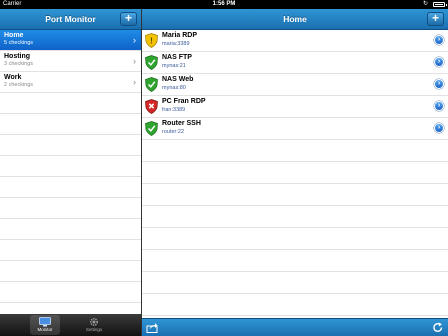  Describe the element at coordinates (45, 329) in the screenshot. I see `tab-label: Monitor` at that location.